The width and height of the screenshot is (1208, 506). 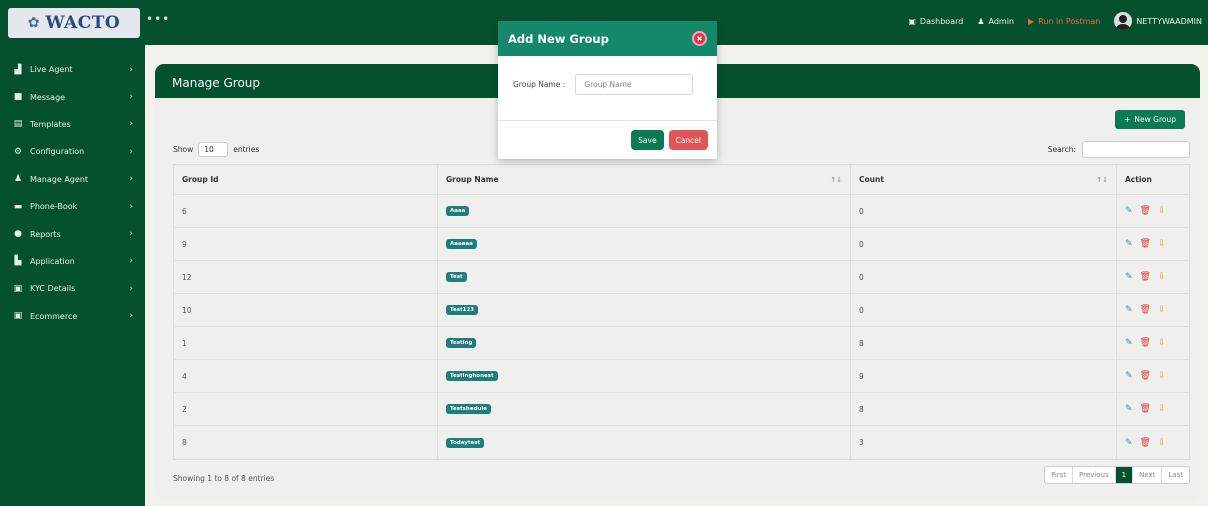 I want to click on pagination-previous: Previous, so click(x=1094, y=475).